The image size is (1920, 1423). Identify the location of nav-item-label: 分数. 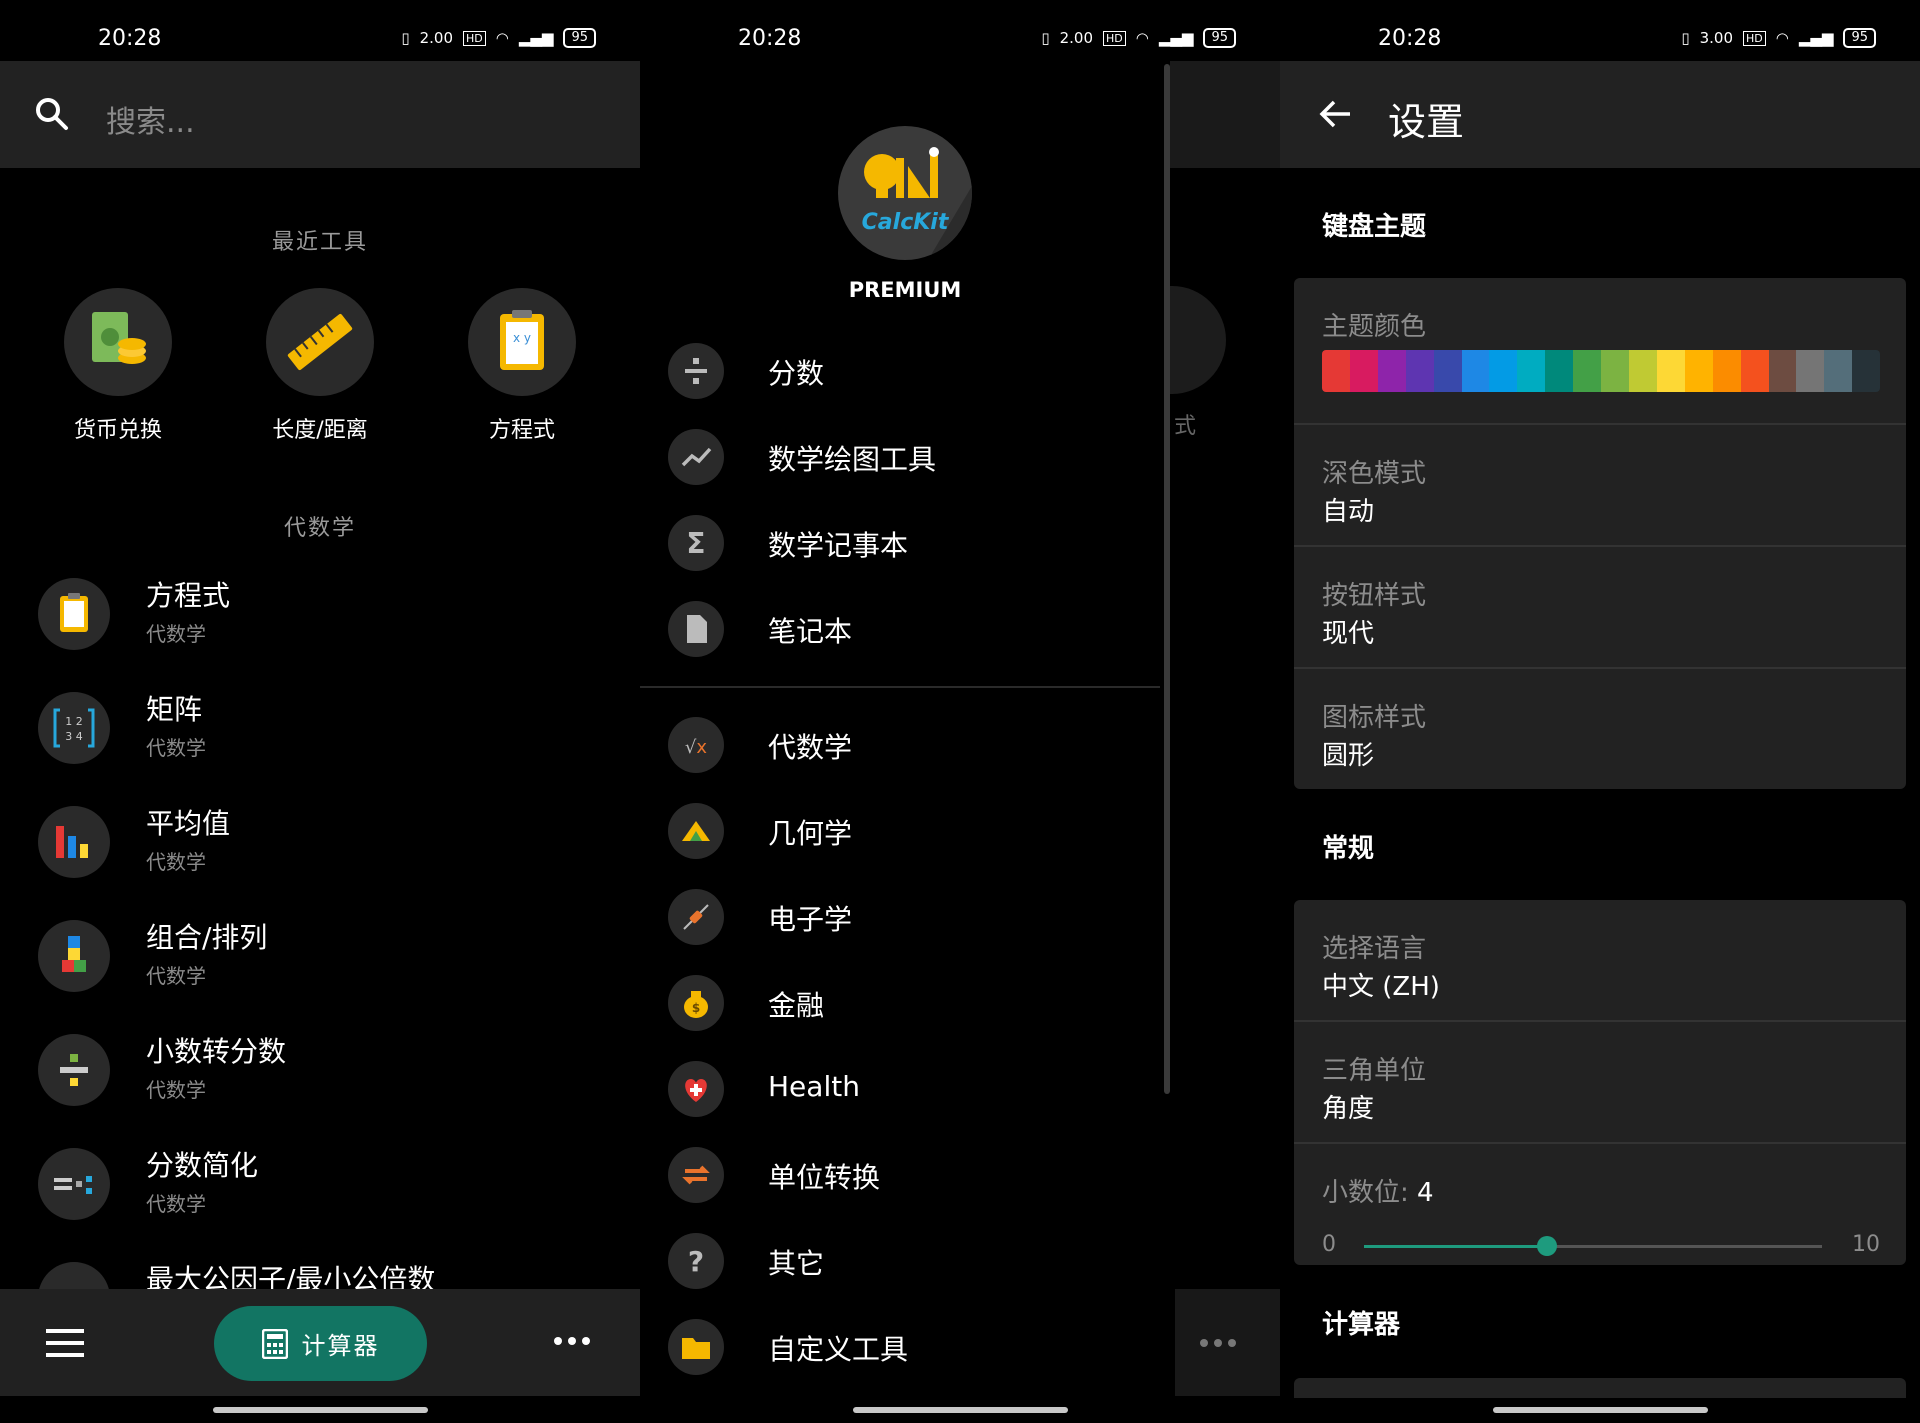
(796, 373).